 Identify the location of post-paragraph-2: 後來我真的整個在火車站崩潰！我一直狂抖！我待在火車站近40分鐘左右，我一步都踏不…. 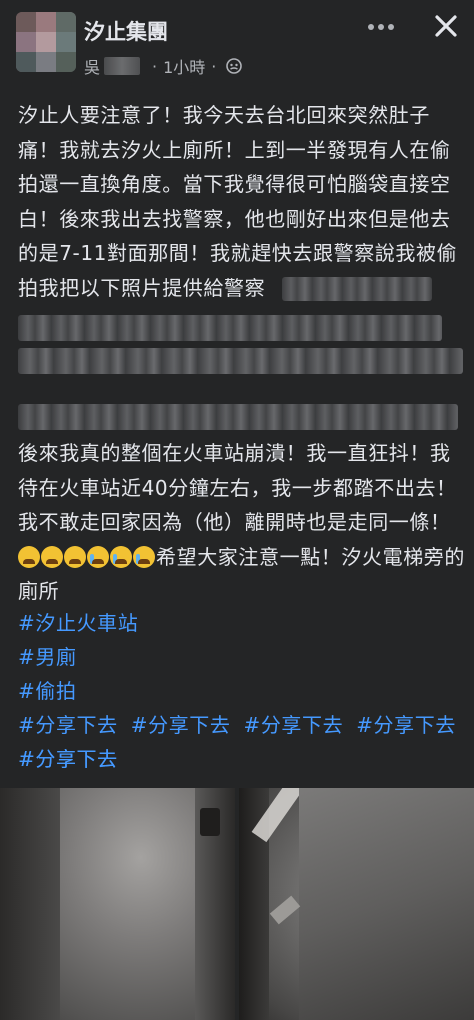
(237, 487).